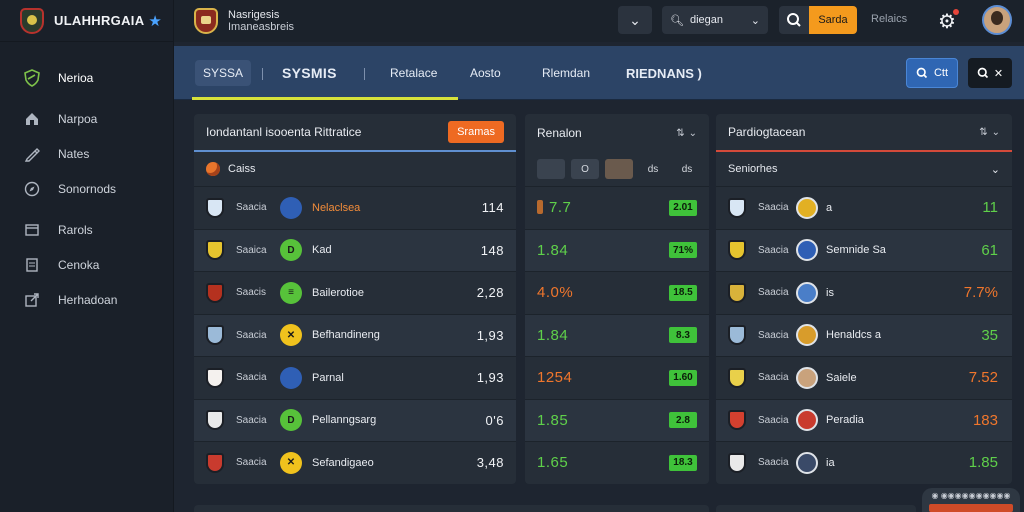 This screenshot has height=512, width=1024. What do you see at coordinates (355, 169) in the screenshot?
I see `panel-subheader: Caiss` at bounding box center [355, 169].